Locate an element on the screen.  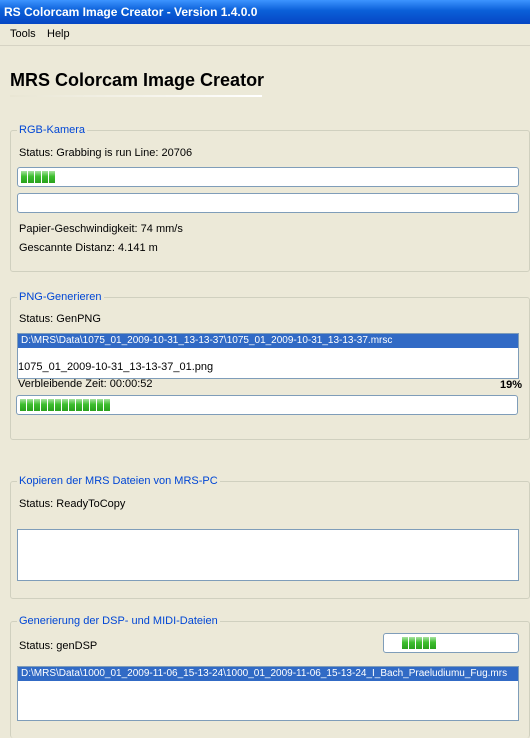
paper-speed: Papier-Geschwindigkeit: 74 mm/s is located at coordinates (101, 229).